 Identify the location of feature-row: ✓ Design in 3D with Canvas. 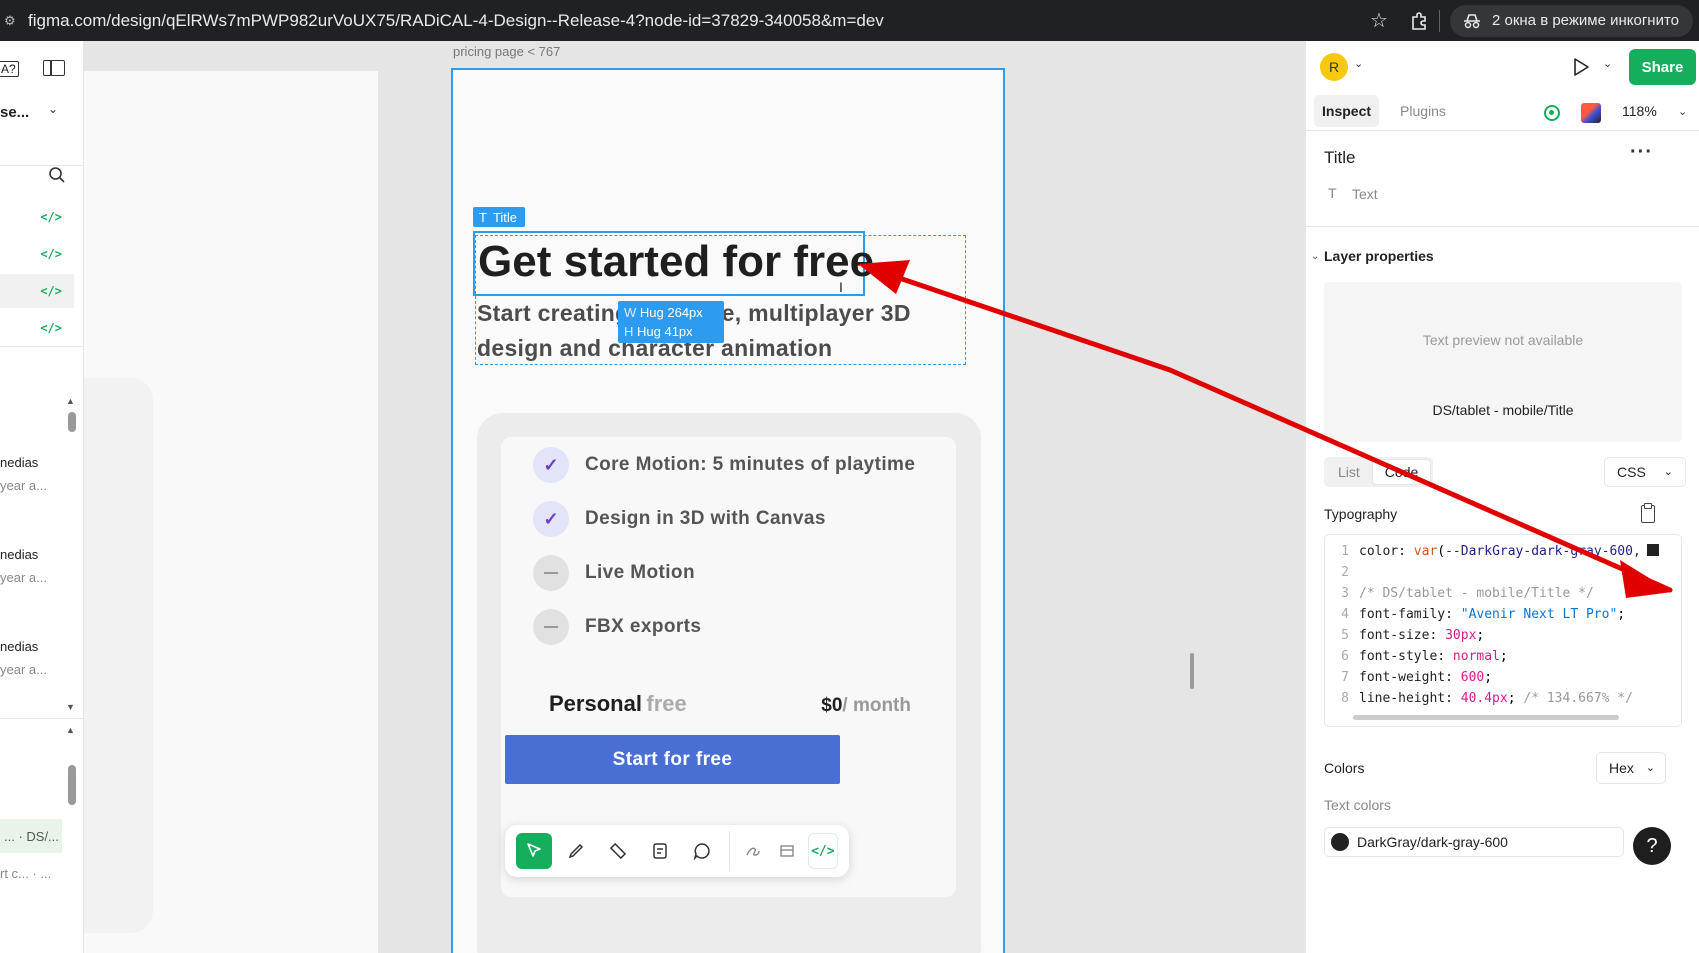
(679, 519).